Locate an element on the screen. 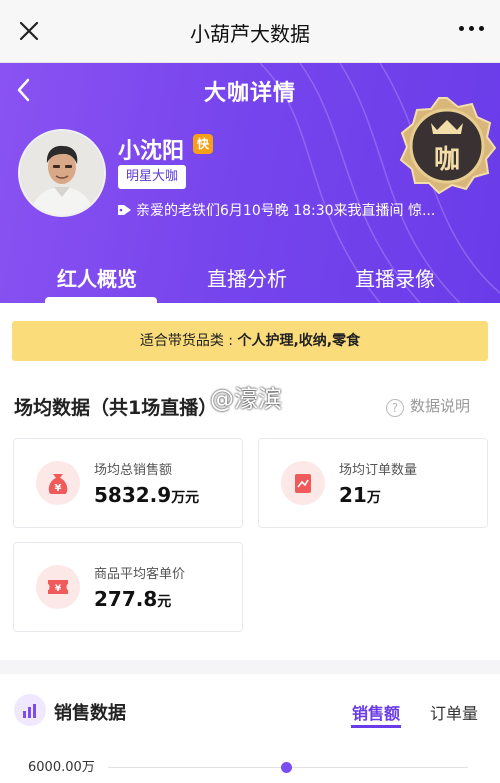 The width and height of the screenshot is (500, 783). order-chart-icon is located at coordinates (303, 483).